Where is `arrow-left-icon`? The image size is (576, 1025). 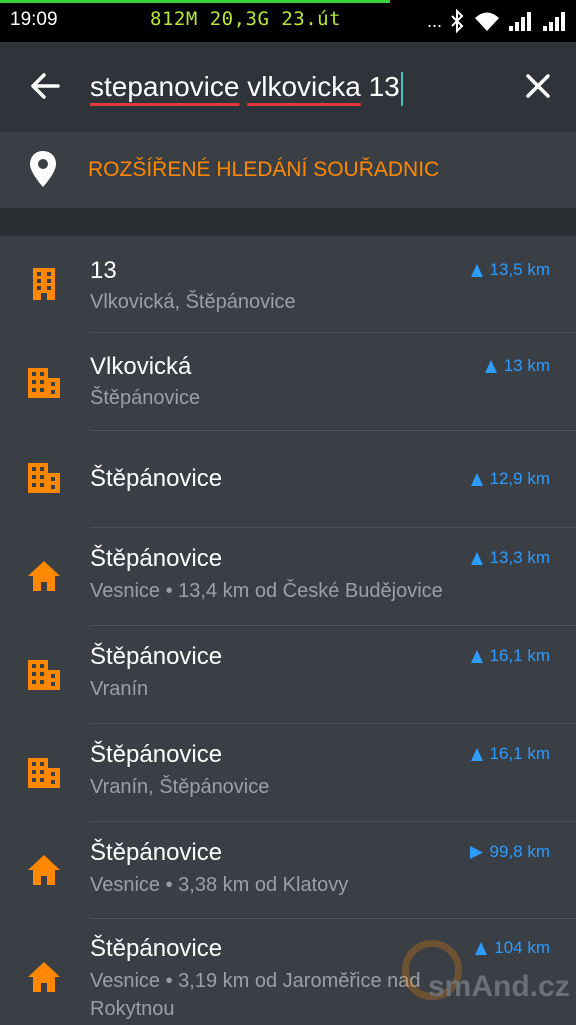 arrow-left-icon is located at coordinates (46, 86).